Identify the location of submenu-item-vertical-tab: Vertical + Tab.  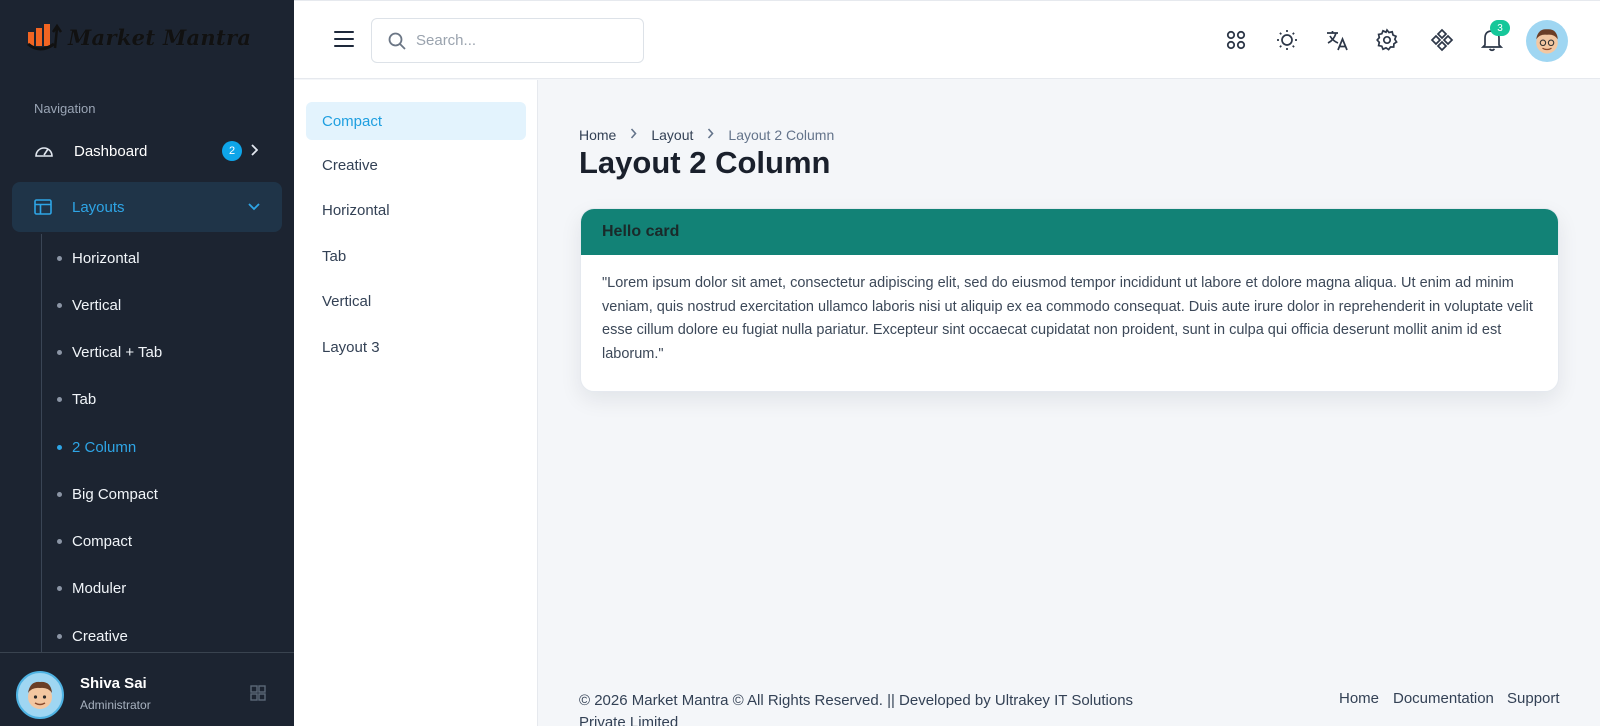
(109, 352).